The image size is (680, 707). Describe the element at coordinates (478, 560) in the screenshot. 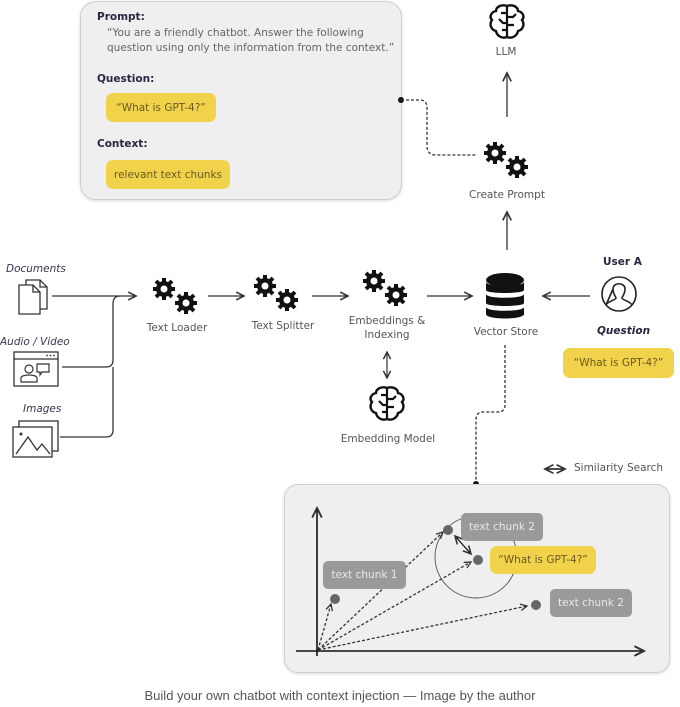

I see `point-query` at that location.